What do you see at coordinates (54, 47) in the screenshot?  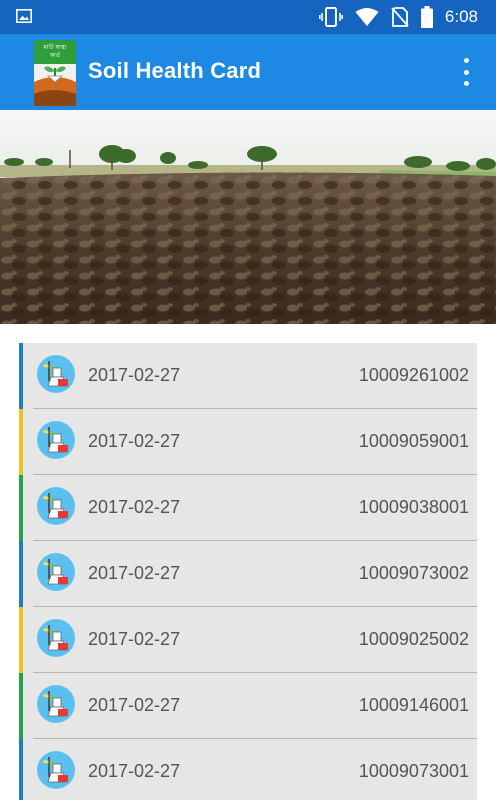 I see `logo-text-1: মাটি স্বাস্থ্য` at bounding box center [54, 47].